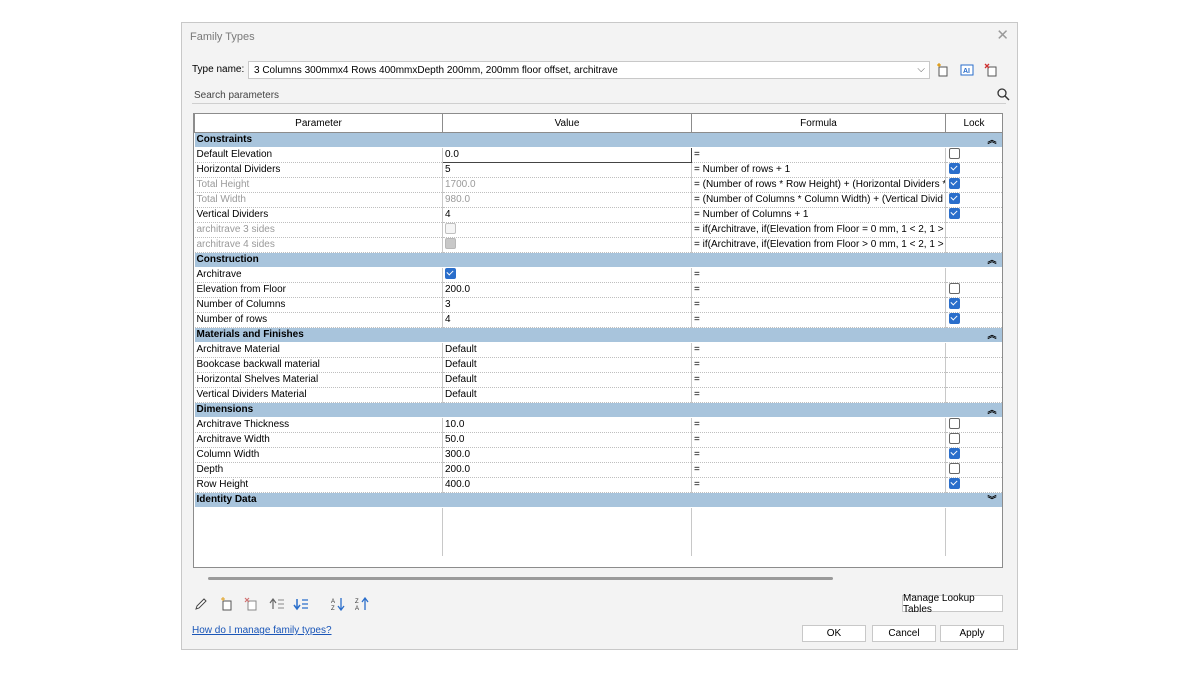  What do you see at coordinates (952, 604) in the screenshot?
I see `manage-lookup-tables-button: Manage Lookup Tables` at bounding box center [952, 604].